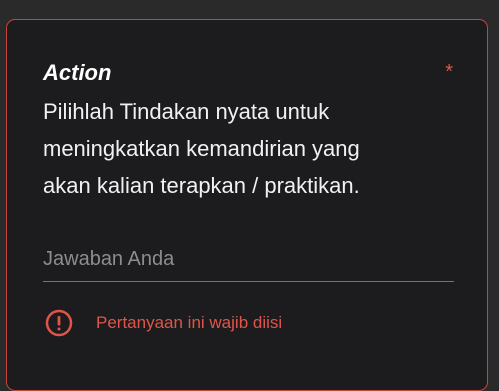 This screenshot has height=391, width=499. Describe the element at coordinates (59, 323) in the screenshot. I see `error-circle-icon` at that location.